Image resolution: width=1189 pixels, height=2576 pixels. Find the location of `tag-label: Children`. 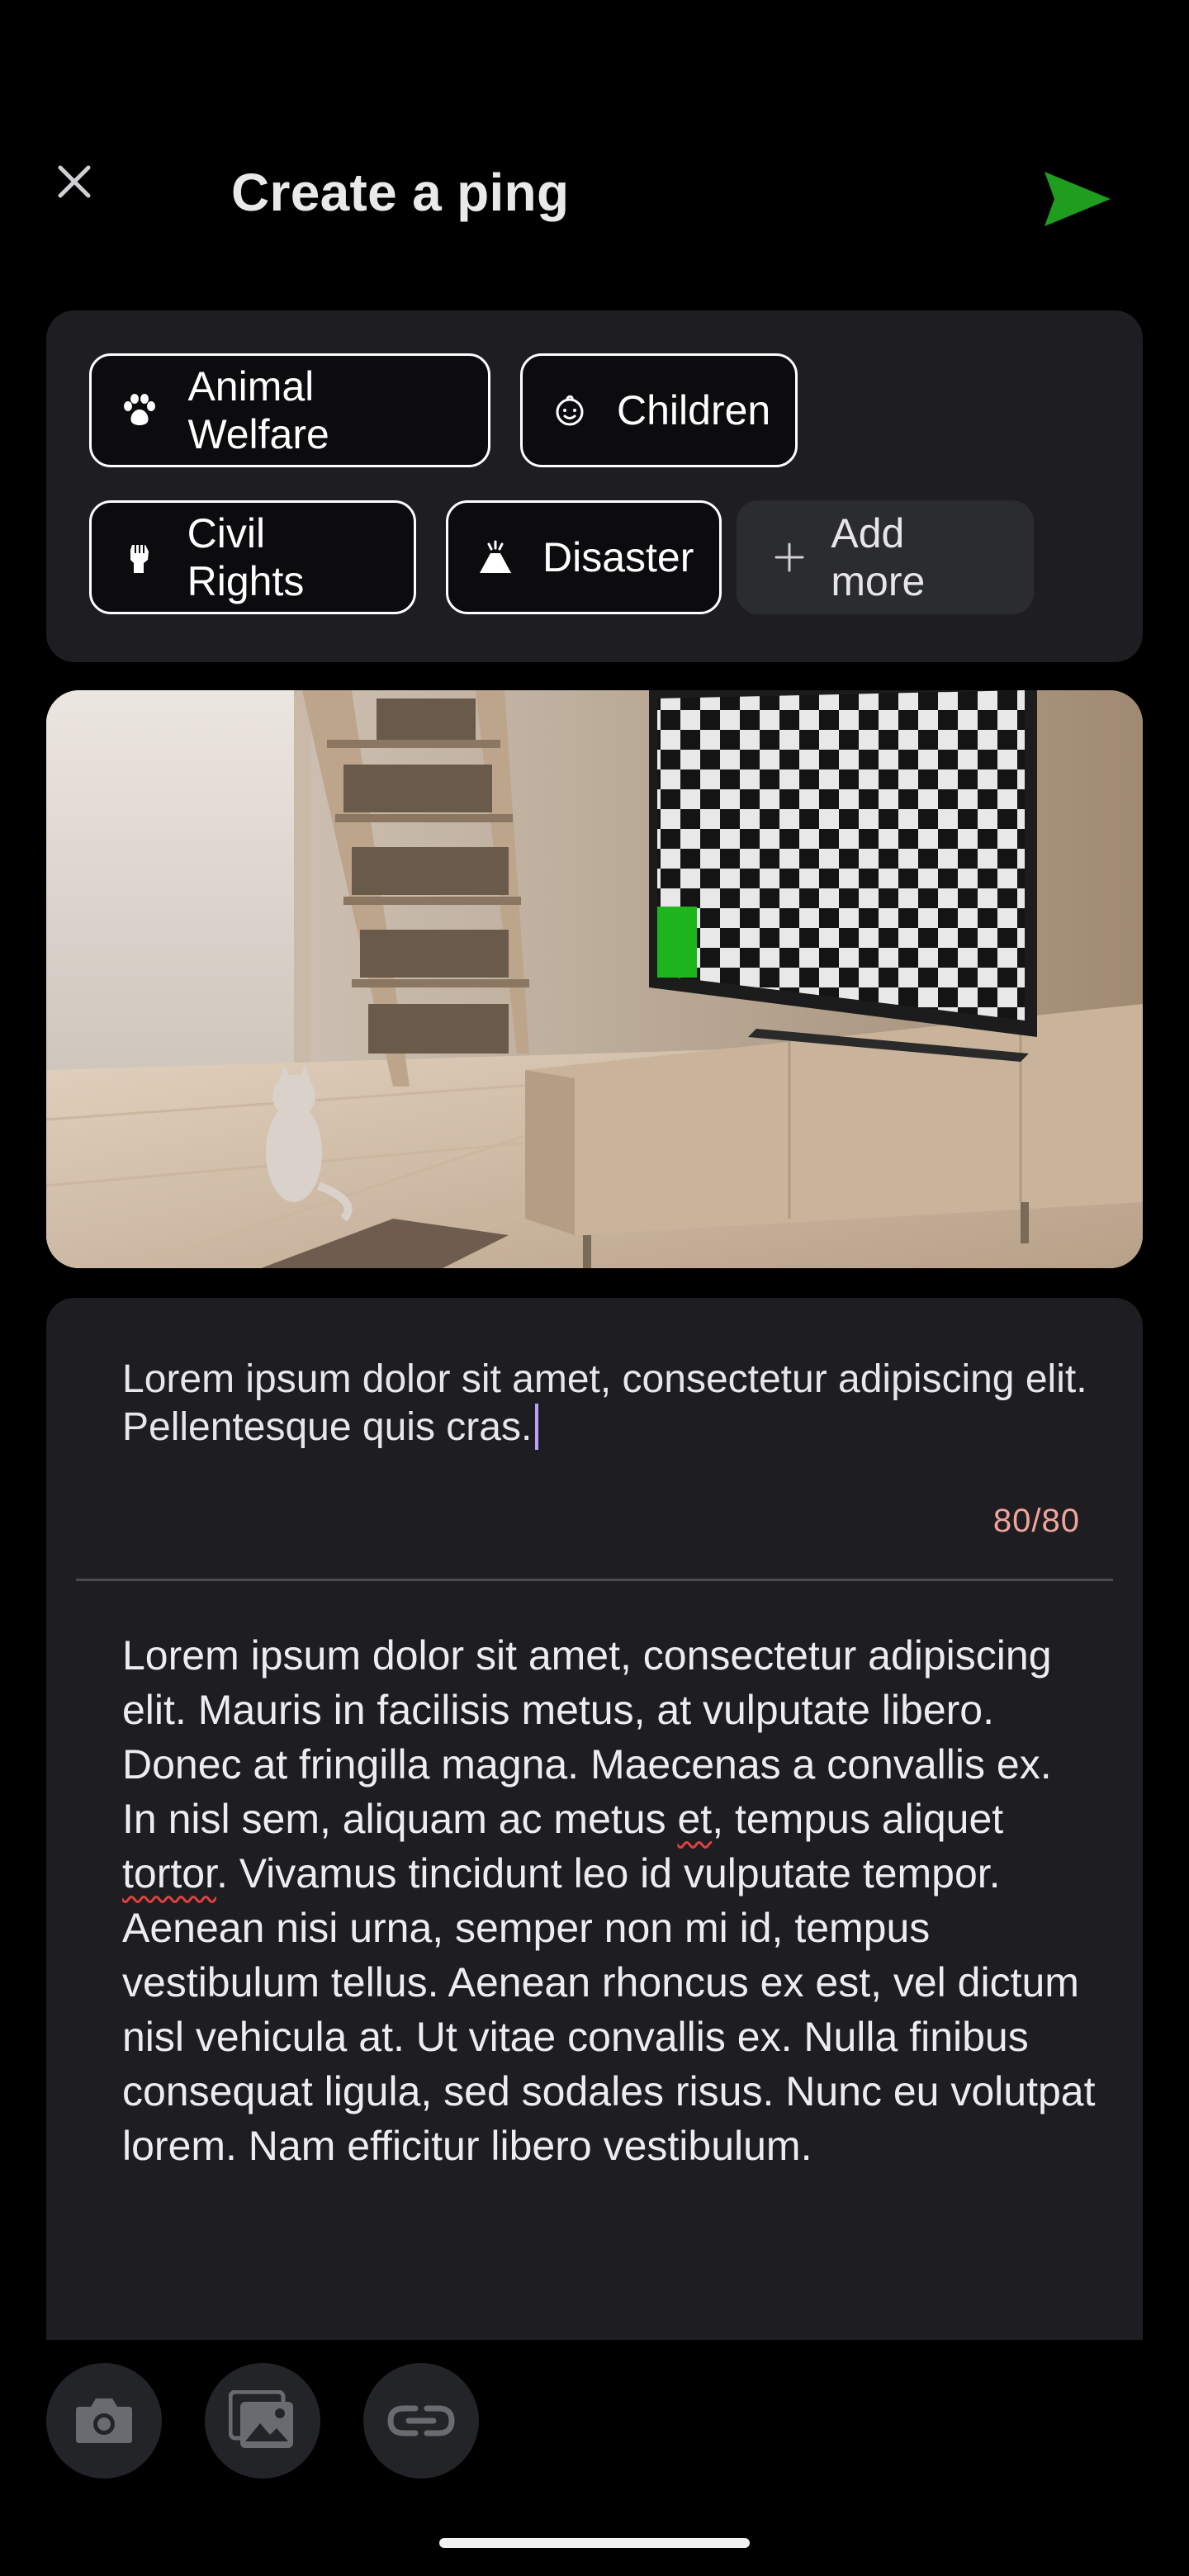

tag-label: Children is located at coordinates (694, 410).